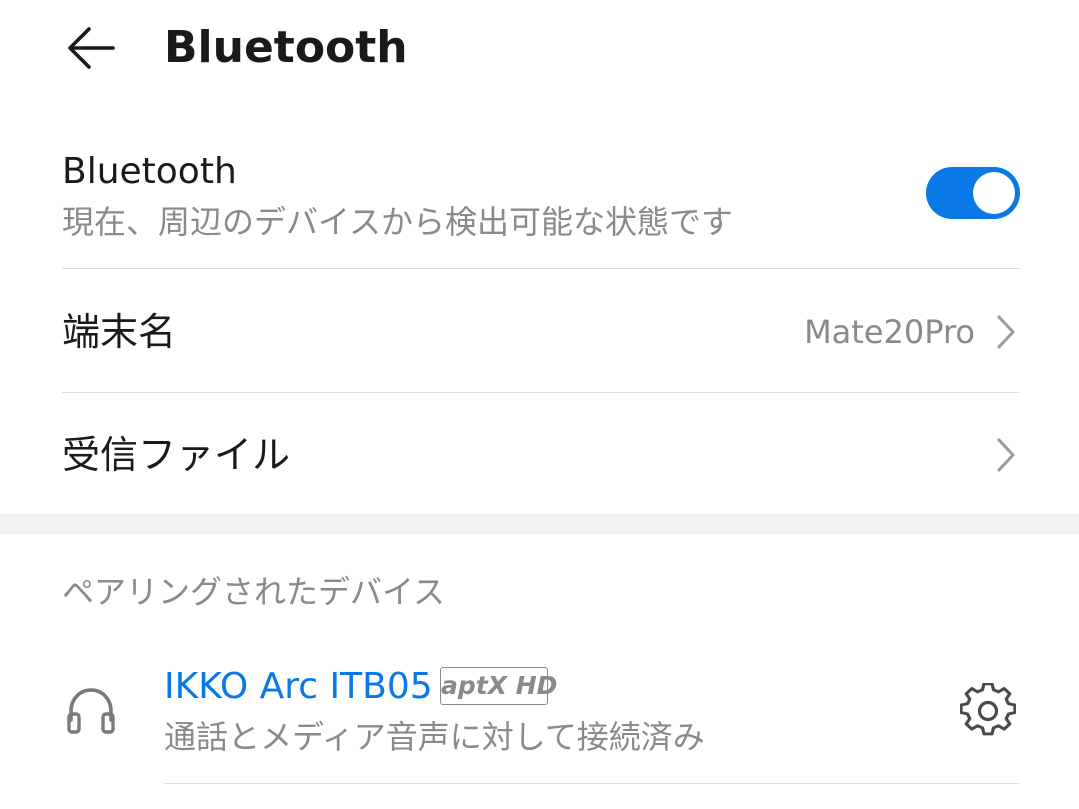 The width and height of the screenshot is (1079, 809). I want to click on device-settings-button, so click(988, 710).